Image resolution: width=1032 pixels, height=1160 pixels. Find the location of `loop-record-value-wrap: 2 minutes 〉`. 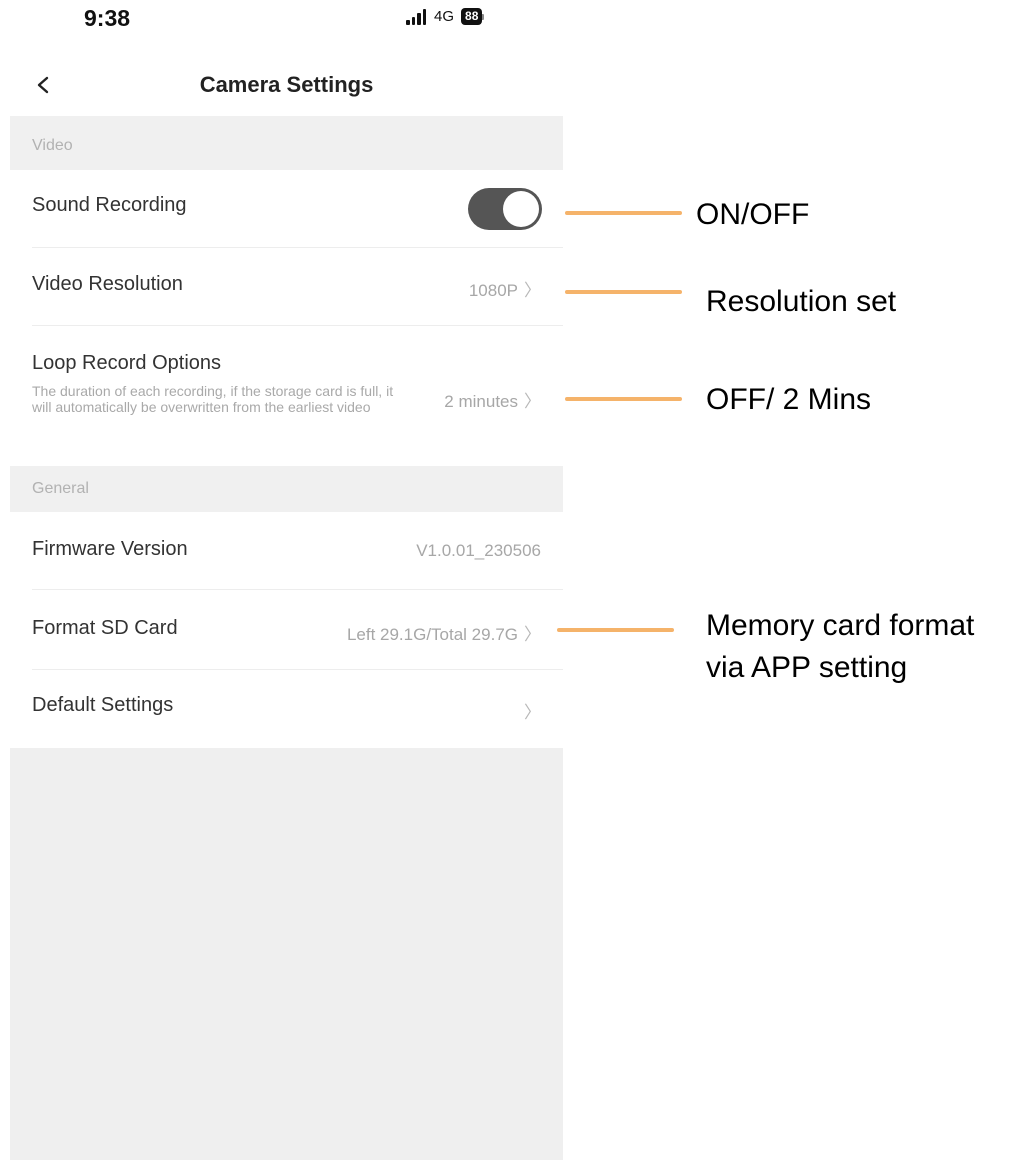

loop-record-value-wrap: 2 minutes 〉 is located at coordinates (492, 399).